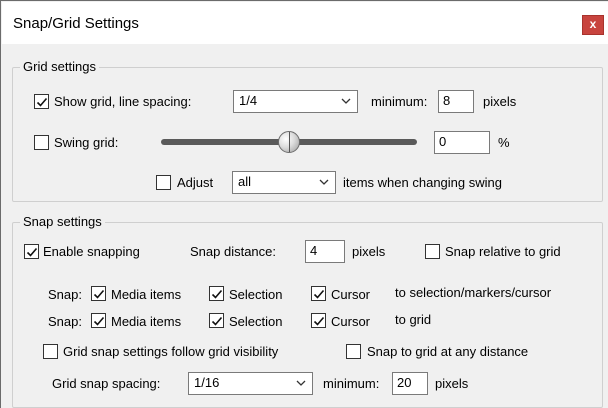 The image size is (608, 408). I want to click on grid-snap-spacing-dropdown: 1/16, so click(250, 383).